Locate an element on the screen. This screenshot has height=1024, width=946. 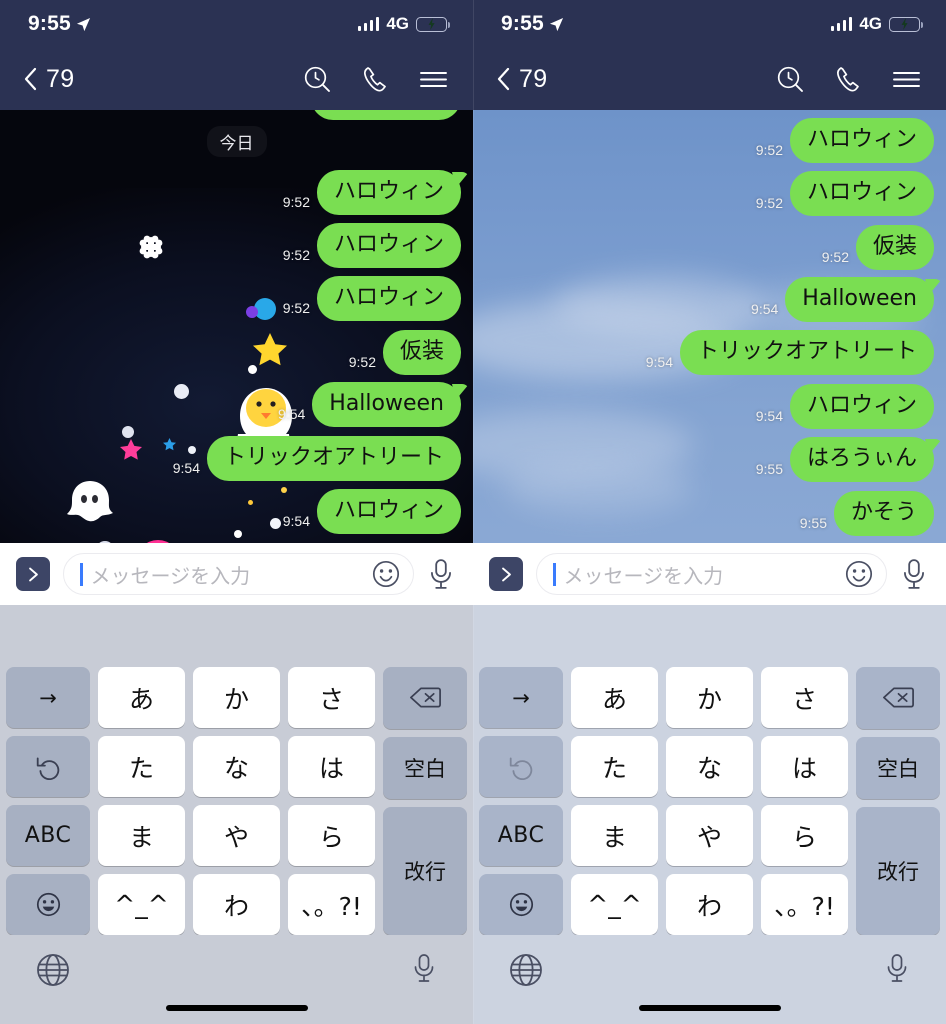
message-bubble-partial is located at coordinates (386, 115).